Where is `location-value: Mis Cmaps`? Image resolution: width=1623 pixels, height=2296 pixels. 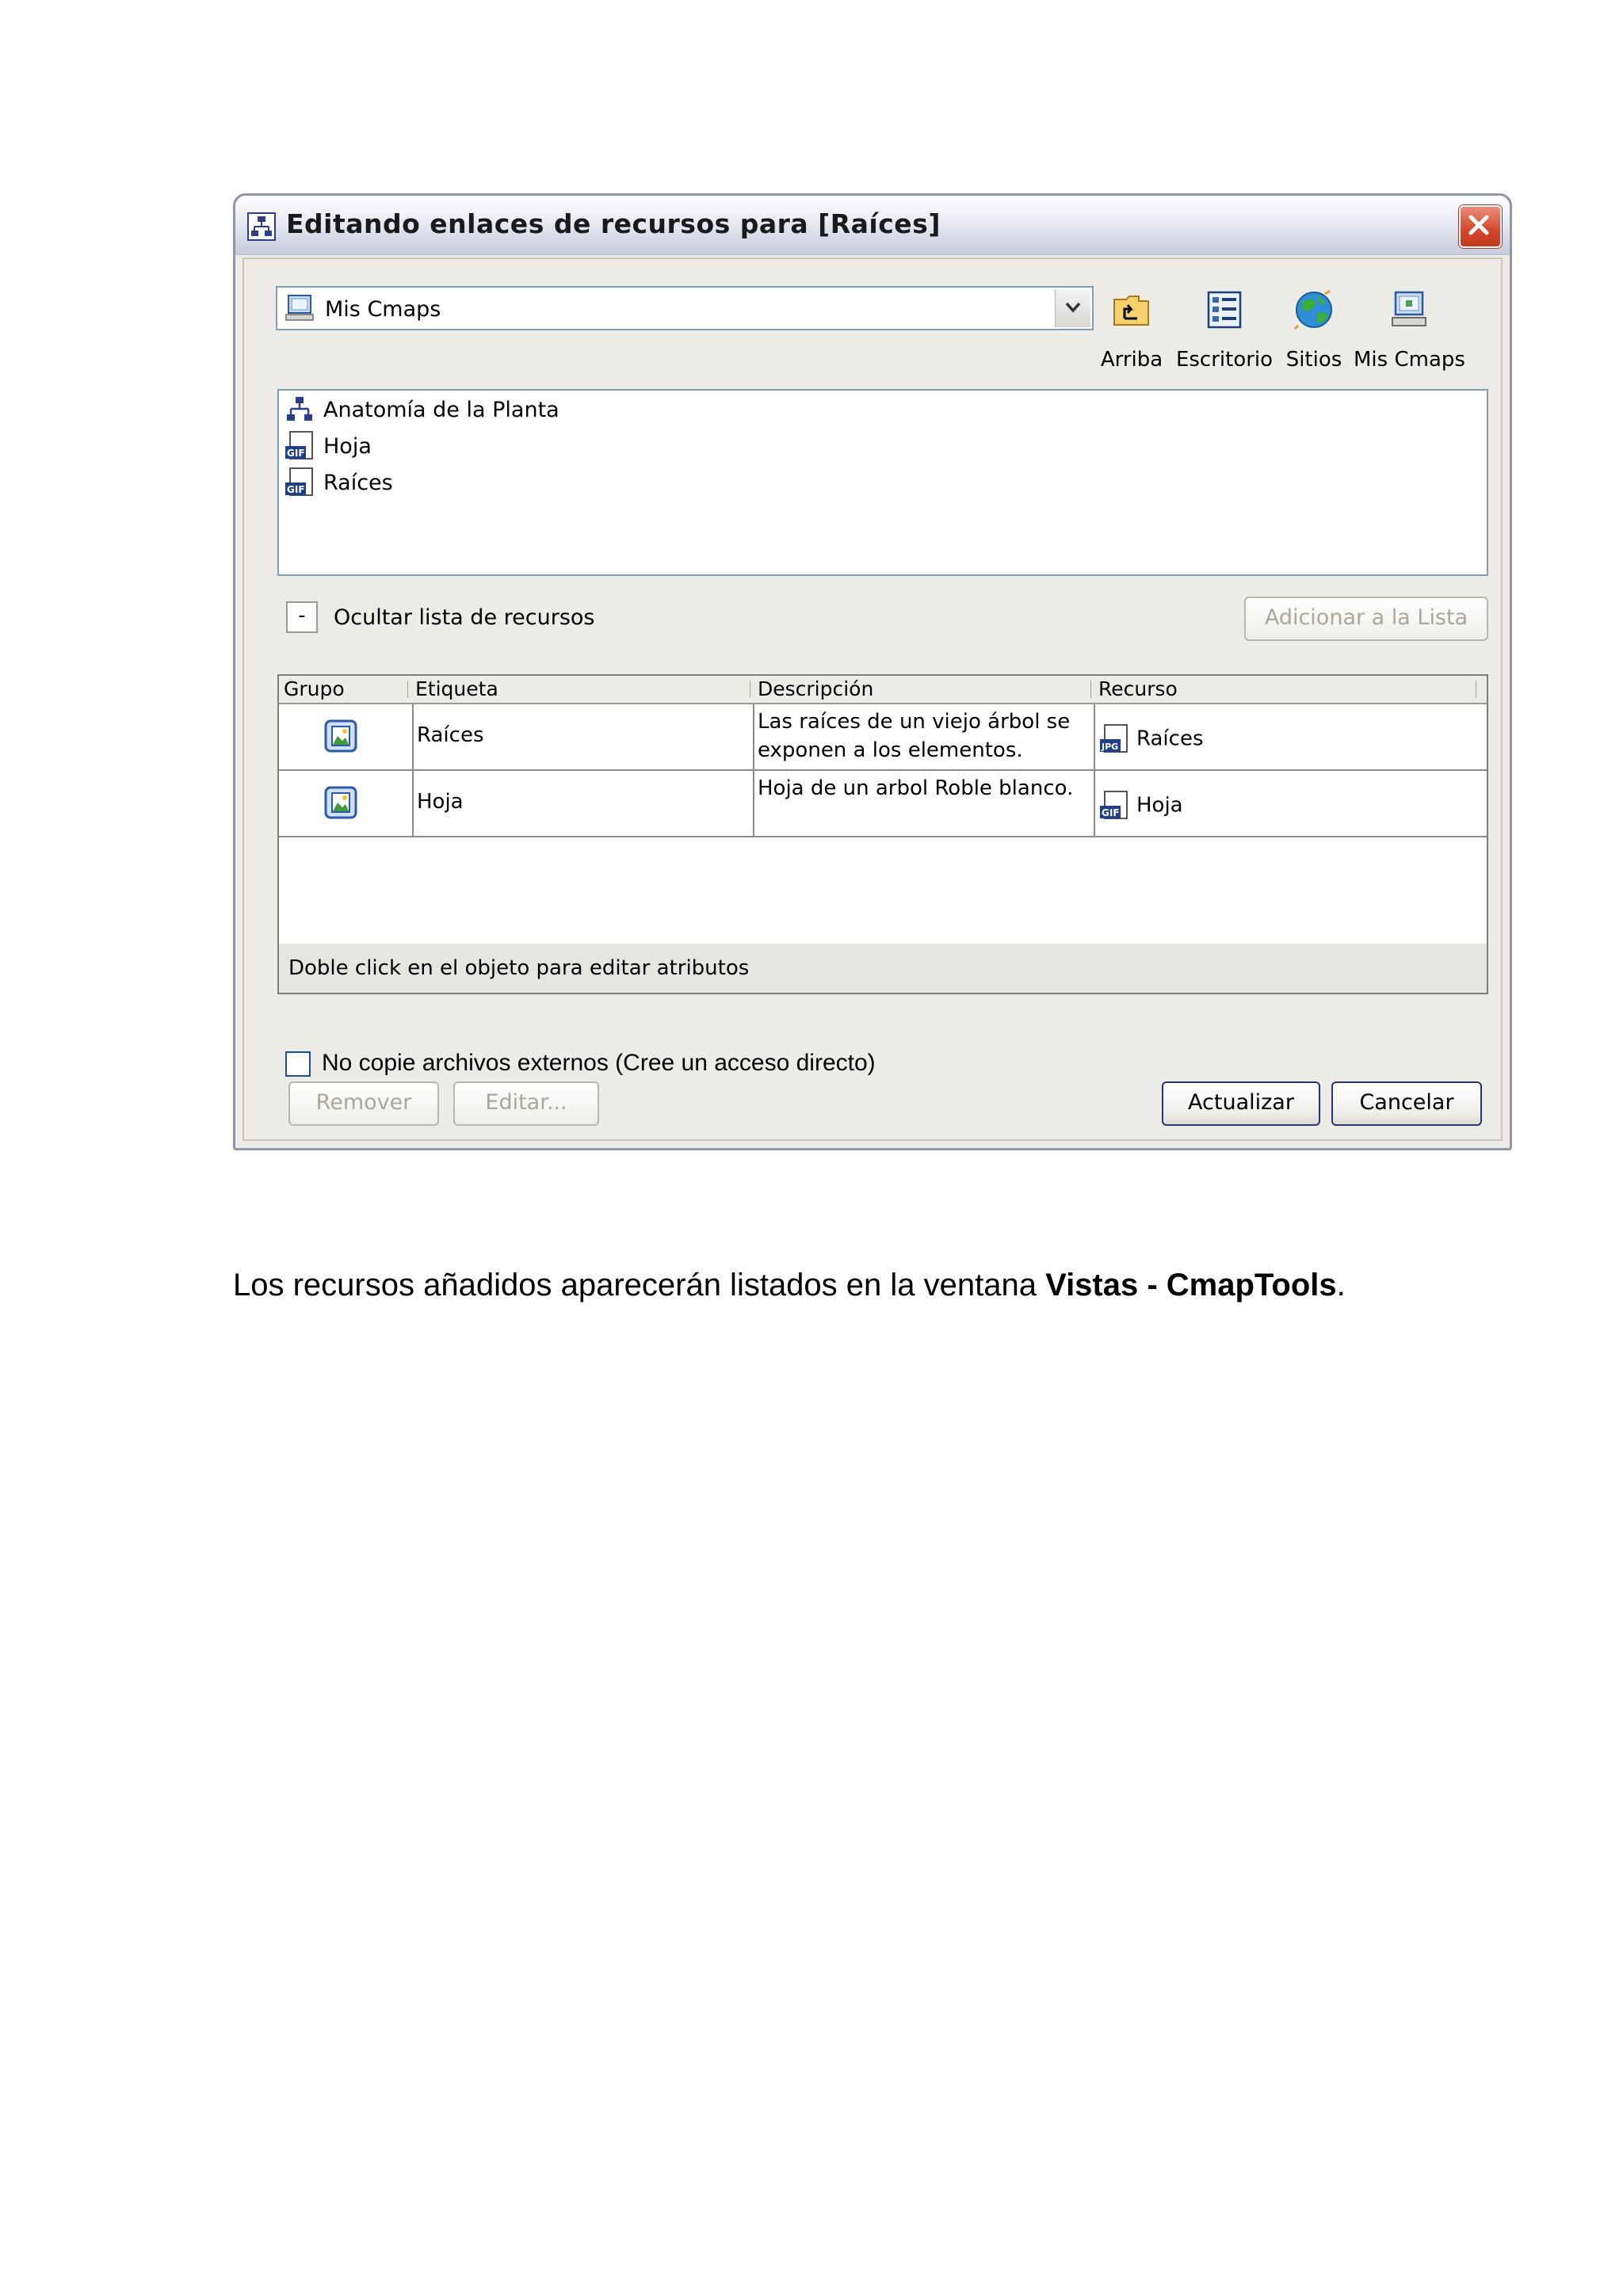 location-value: Mis Cmaps is located at coordinates (383, 309).